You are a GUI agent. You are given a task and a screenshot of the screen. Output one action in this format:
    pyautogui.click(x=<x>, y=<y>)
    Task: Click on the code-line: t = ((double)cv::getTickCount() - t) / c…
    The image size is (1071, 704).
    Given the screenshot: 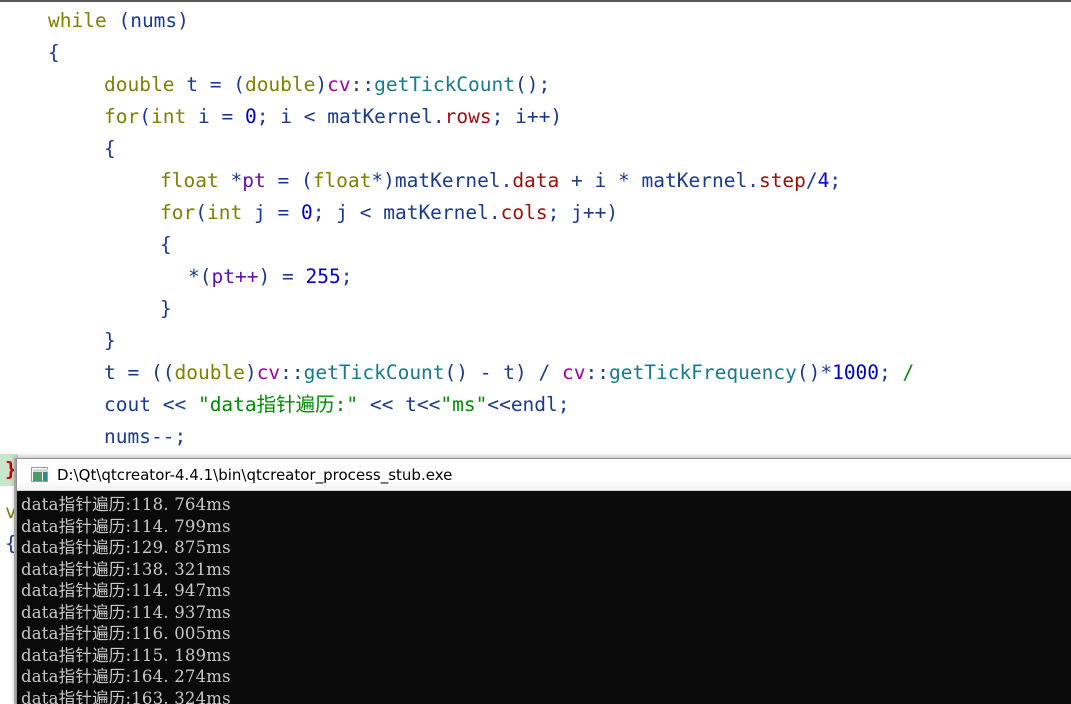 What is the action you would take?
    pyautogui.click(x=457, y=373)
    